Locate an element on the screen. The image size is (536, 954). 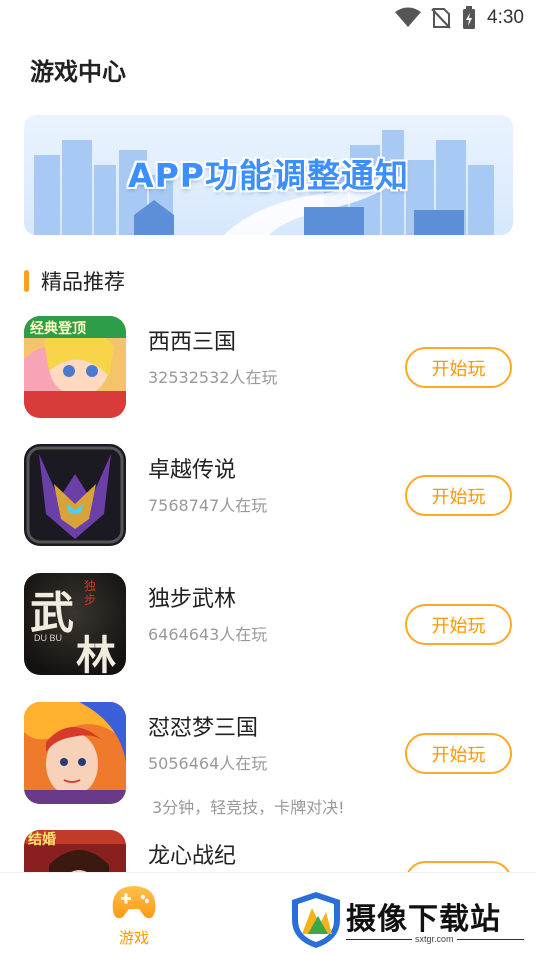
section-accent-bar is located at coordinates (26, 281).